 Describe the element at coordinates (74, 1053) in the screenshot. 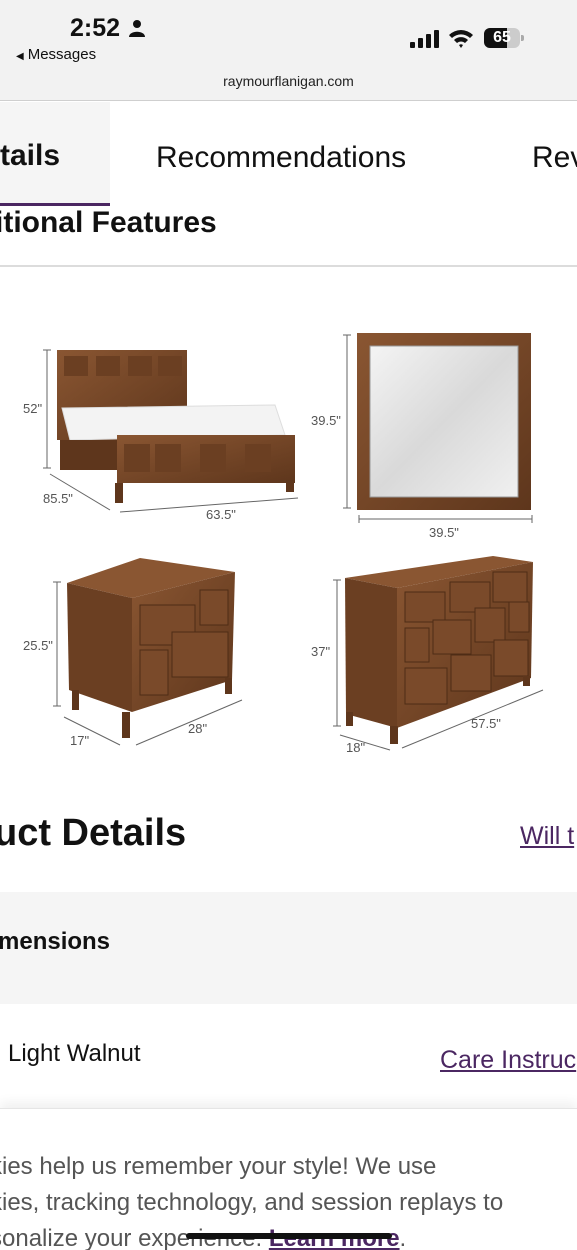

I see `color-value: Light Walnut` at that location.